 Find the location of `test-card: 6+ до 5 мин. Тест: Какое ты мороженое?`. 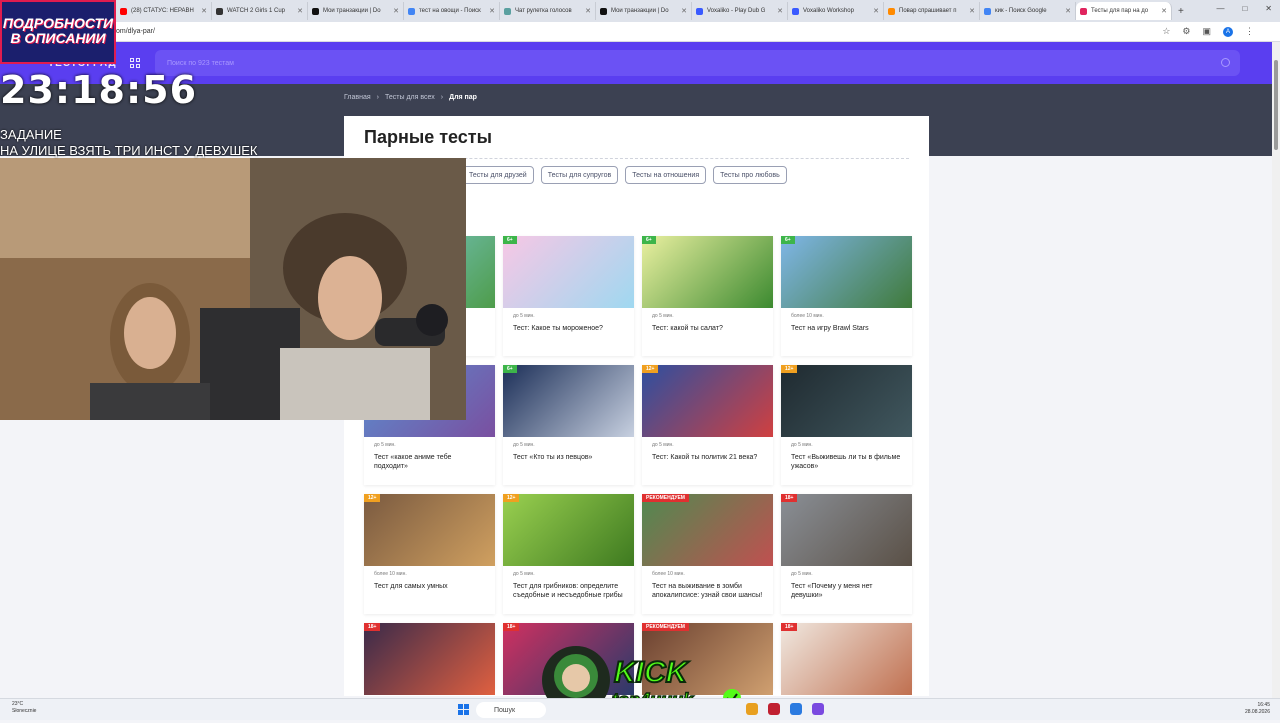

test-card: 6+ до 5 мин. Тест: Какое ты мороженое? is located at coordinates (568, 296).